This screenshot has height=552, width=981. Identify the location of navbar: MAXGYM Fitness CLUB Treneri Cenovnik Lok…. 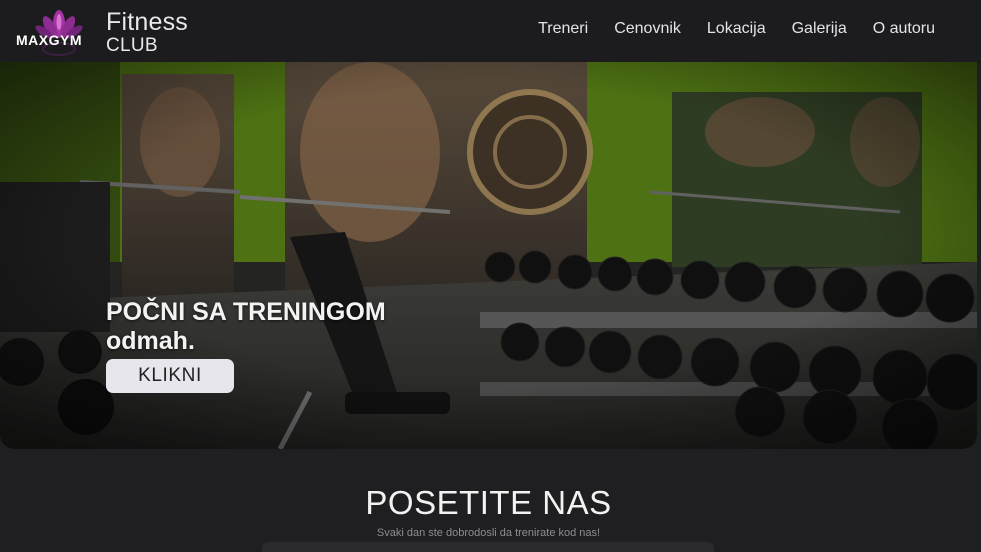
(490, 31).